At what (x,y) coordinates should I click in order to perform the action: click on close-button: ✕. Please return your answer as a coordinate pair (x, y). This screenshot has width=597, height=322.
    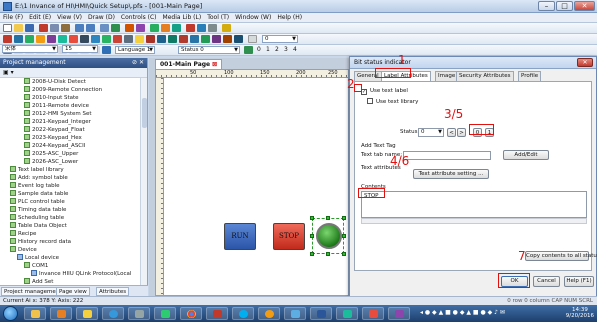
    Looking at the image, I should click on (584, 6).